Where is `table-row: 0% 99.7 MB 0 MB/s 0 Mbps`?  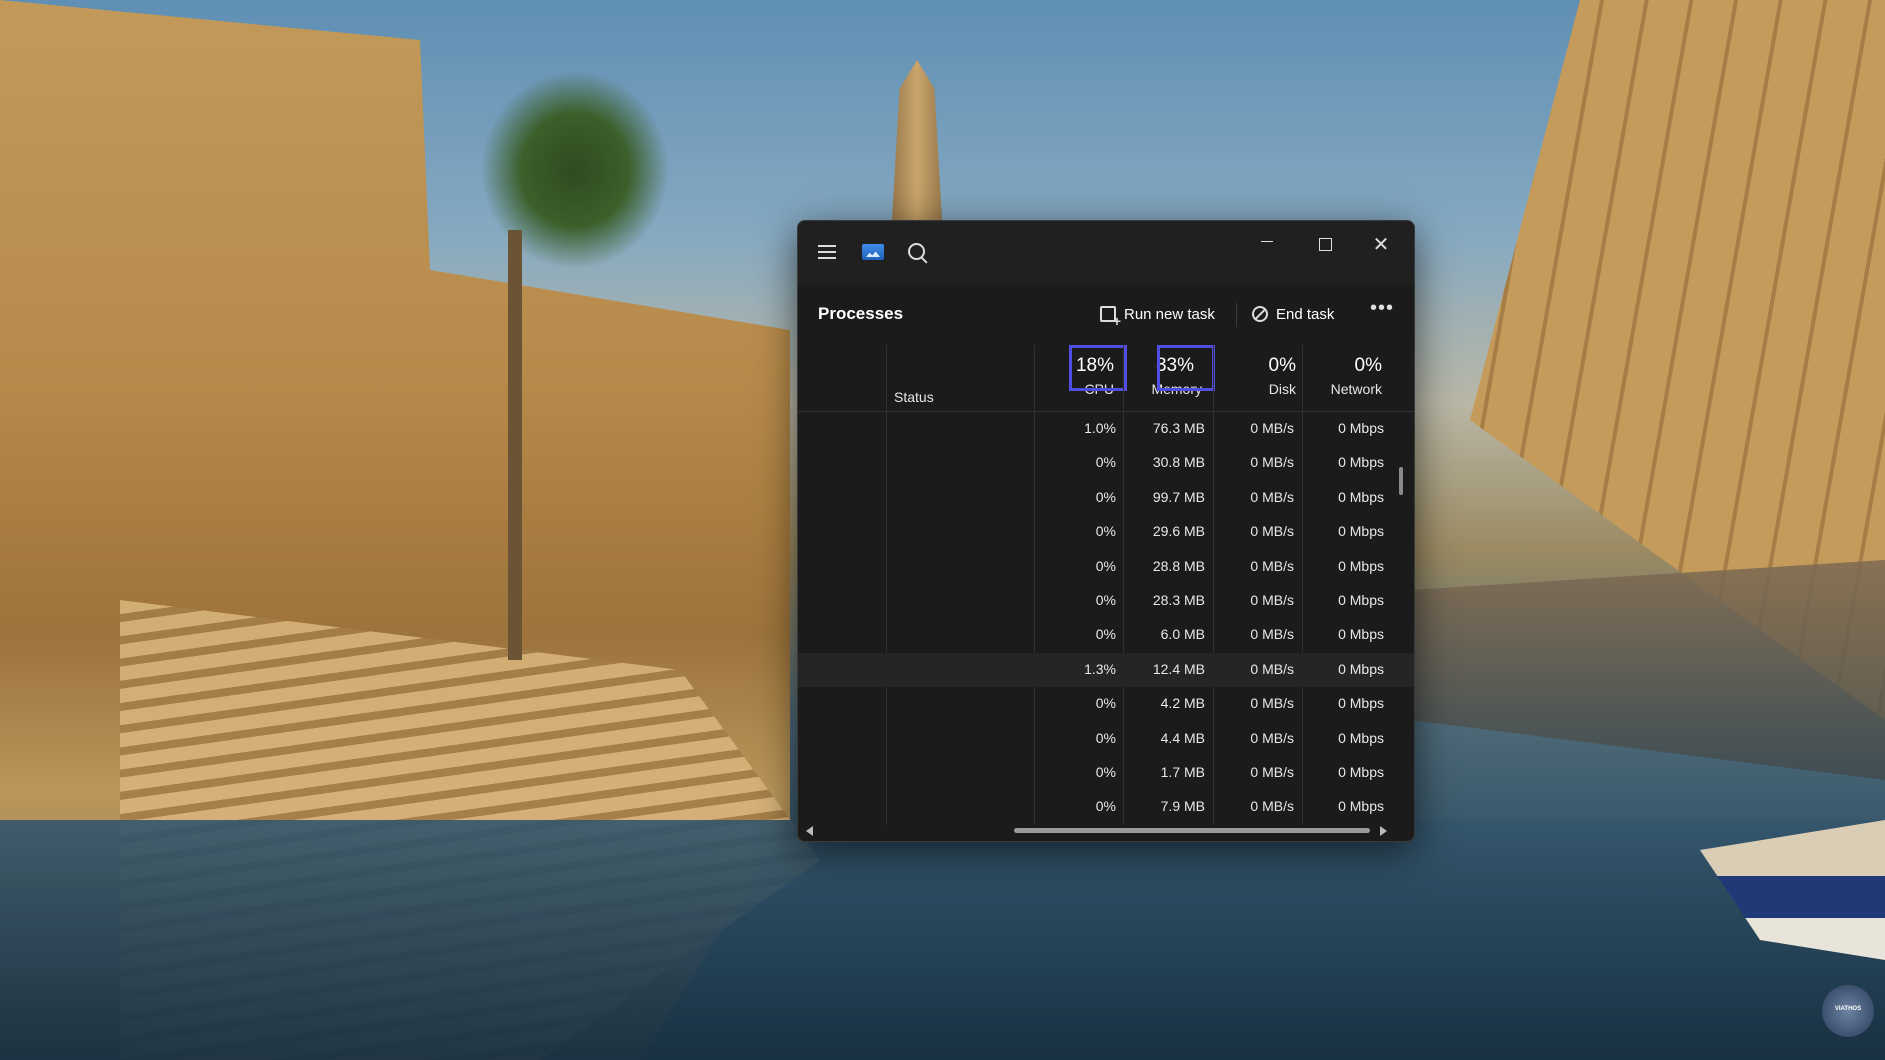
table-row: 0% 99.7 MB 0 MB/s 0 Mbps is located at coordinates (1106, 498).